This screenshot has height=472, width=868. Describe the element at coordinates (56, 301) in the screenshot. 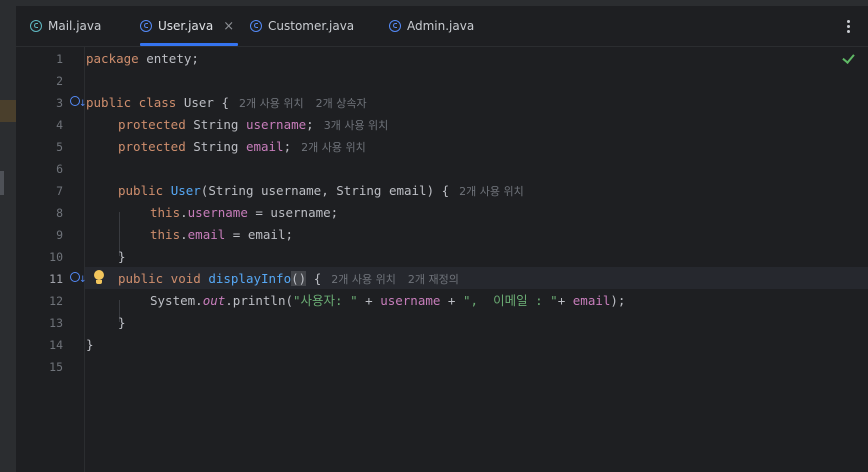

I see `line-number: 12` at that location.